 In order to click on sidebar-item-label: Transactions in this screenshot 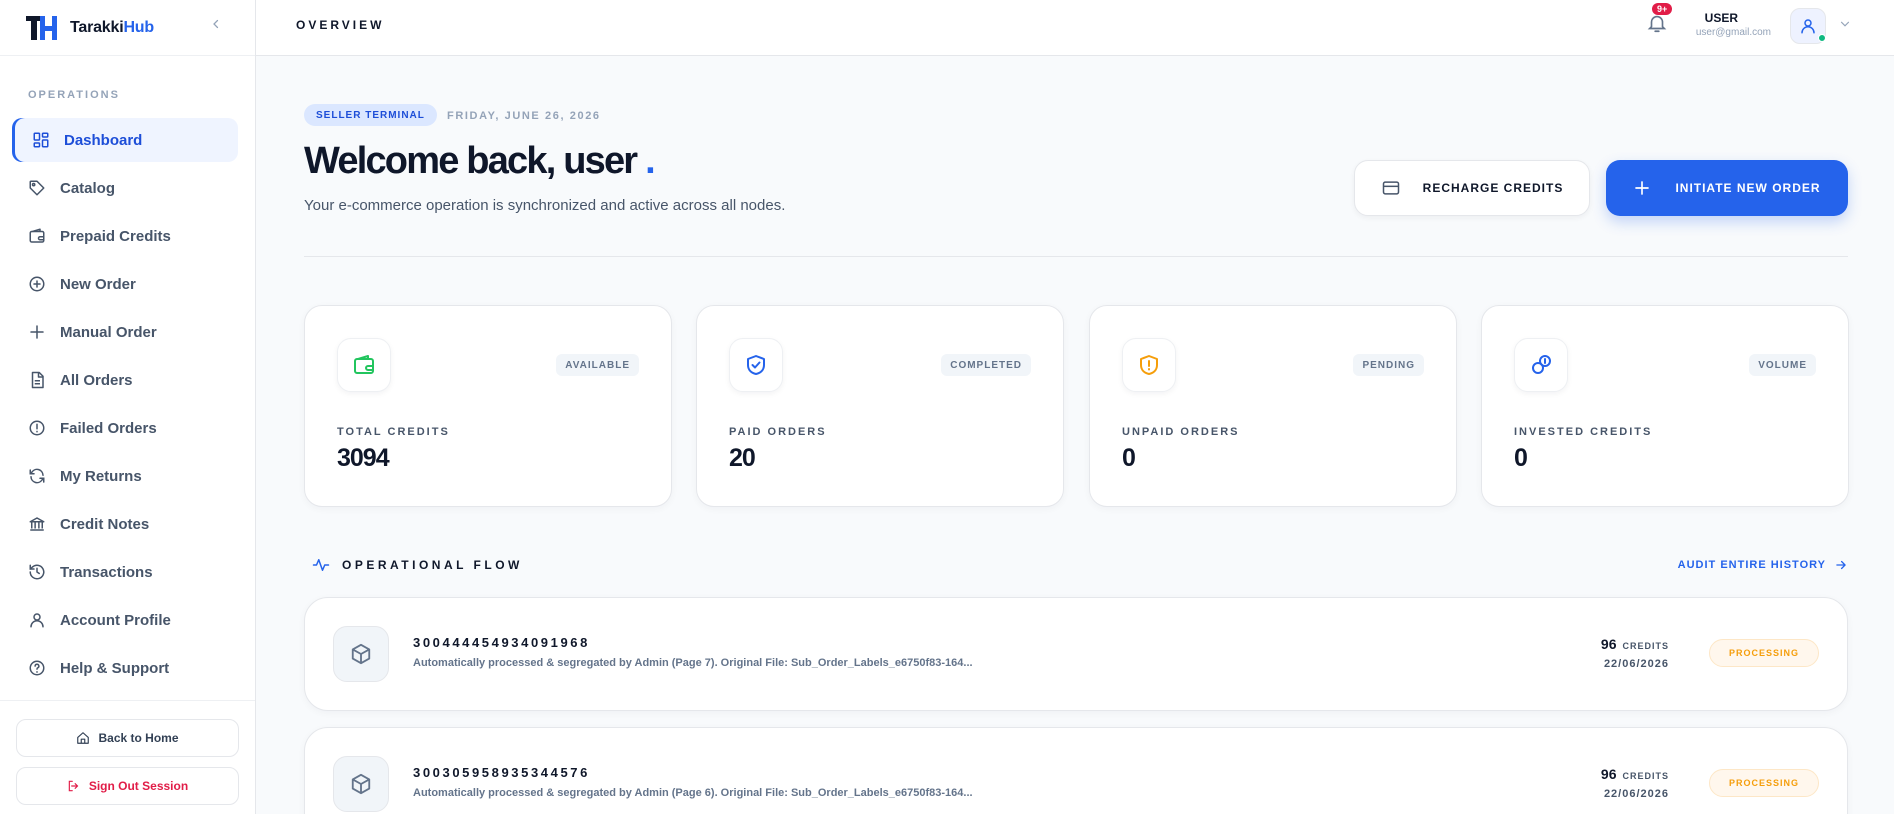, I will do `click(106, 572)`.